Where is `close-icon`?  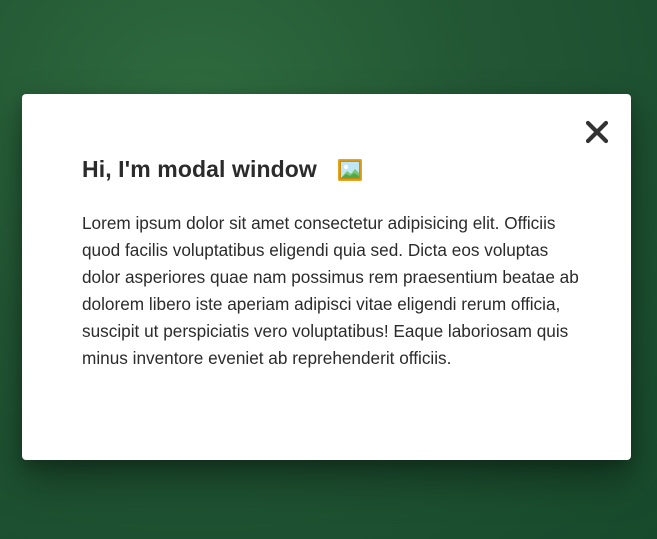
close-icon is located at coordinates (597, 132).